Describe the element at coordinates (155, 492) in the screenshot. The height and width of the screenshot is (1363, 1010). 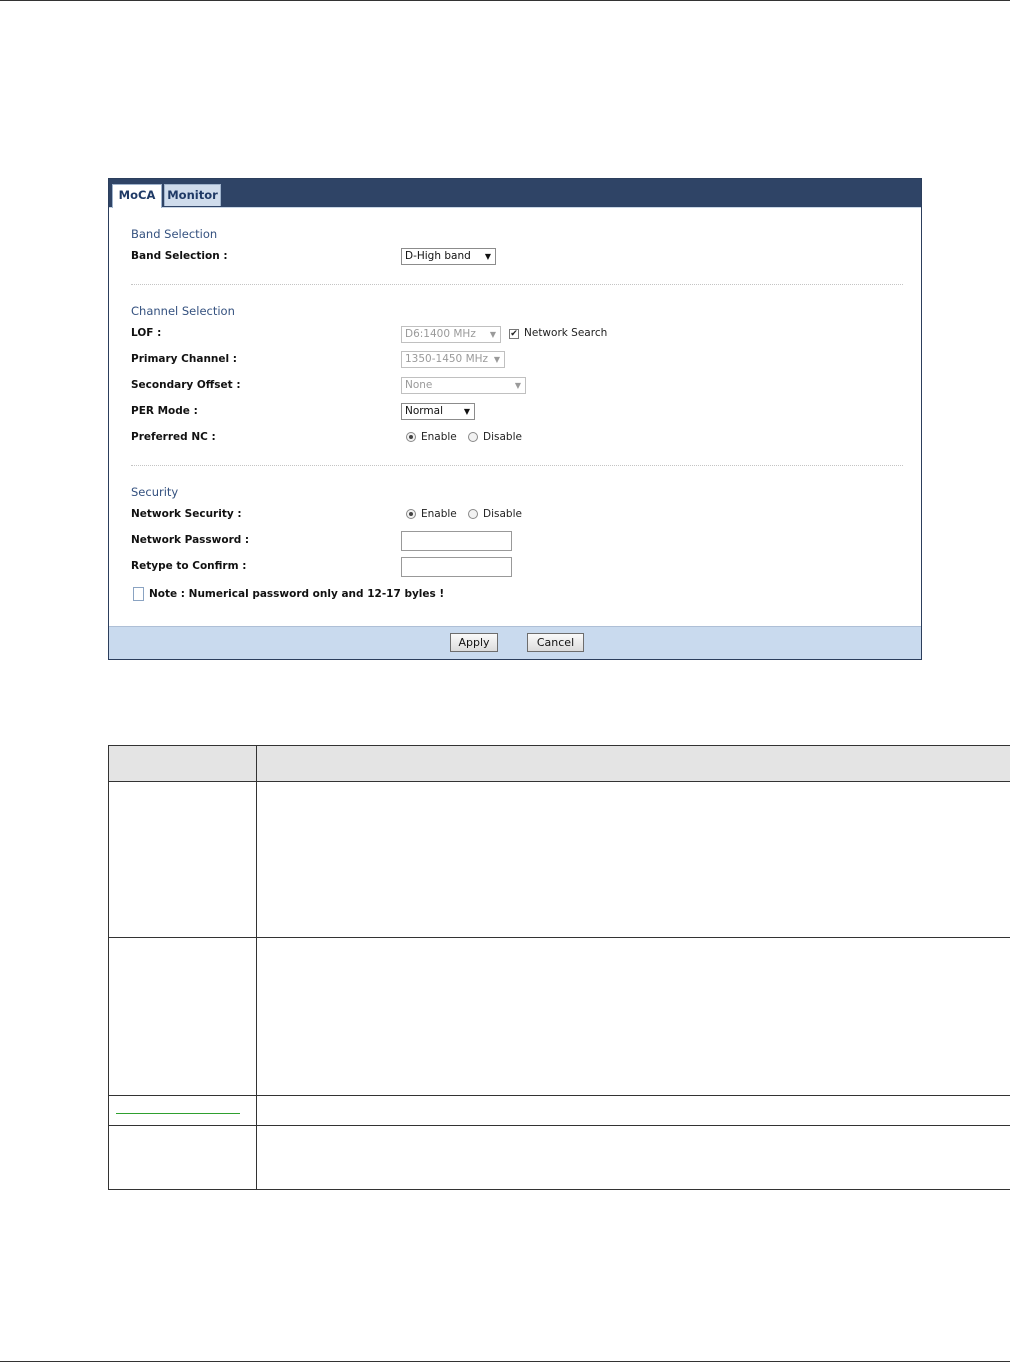
I see `security-section-title: Security` at that location.